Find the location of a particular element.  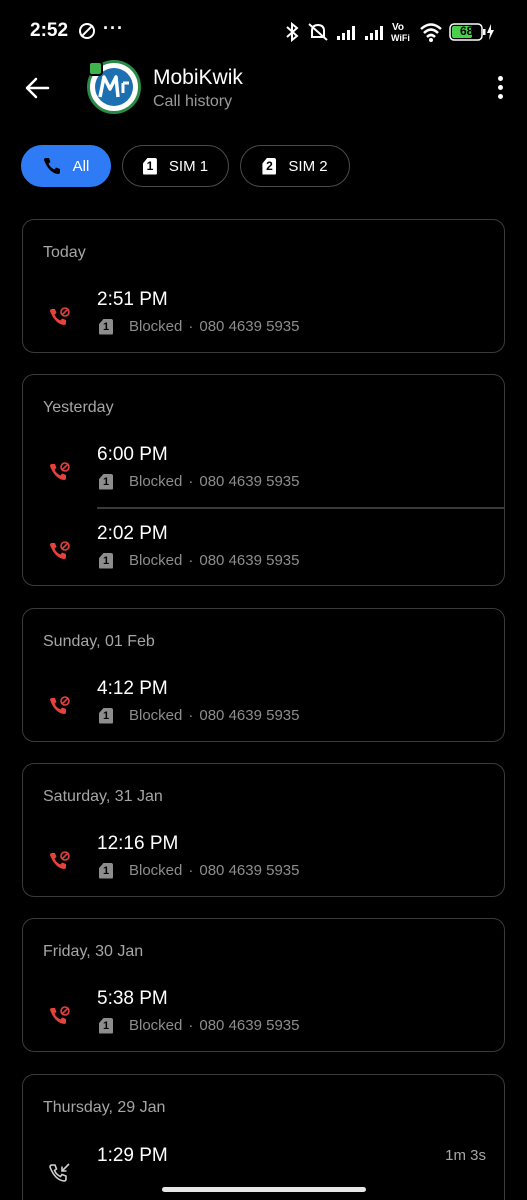

group-date: Today is located at coordinates (64, 252).